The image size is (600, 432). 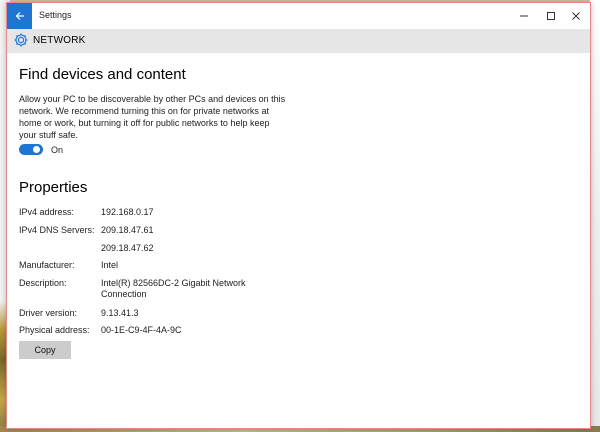 I want to click on discovery-toggle-row: On, so click(x=41, y=149).